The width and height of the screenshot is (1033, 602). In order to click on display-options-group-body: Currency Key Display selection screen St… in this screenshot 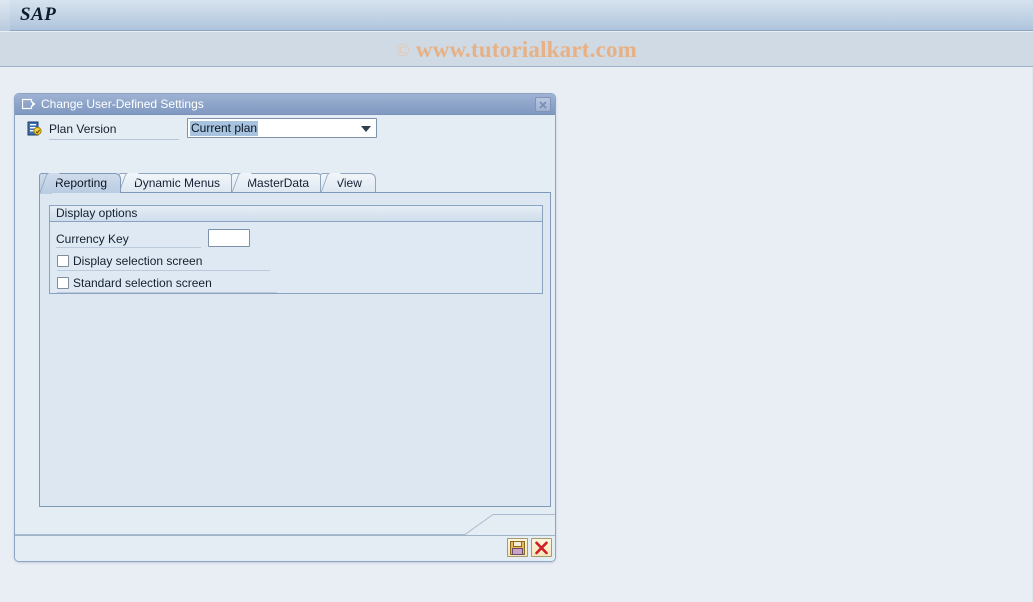, I will do `click(296, 257)`.